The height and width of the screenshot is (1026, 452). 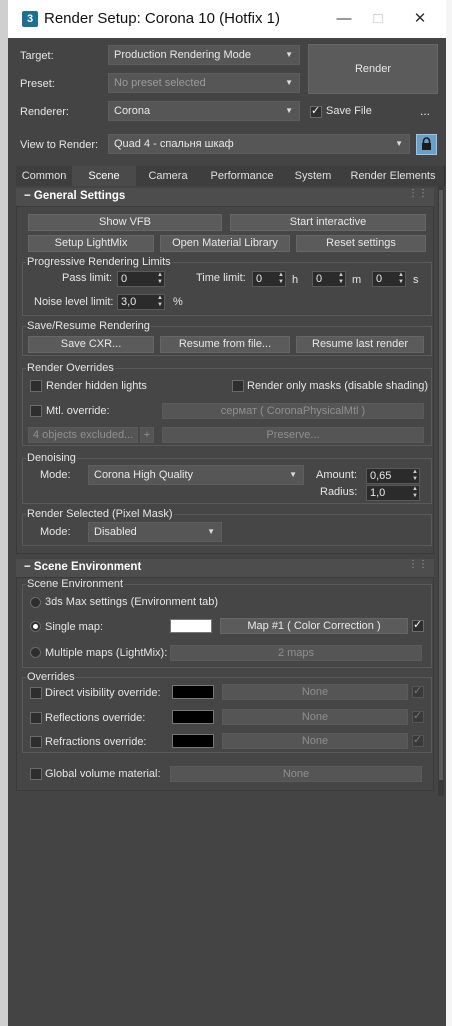 What do you see at coordinates (168, 176) in the screenshot?
I see `tab-camera: Camera` at bounding box center [168, 176].